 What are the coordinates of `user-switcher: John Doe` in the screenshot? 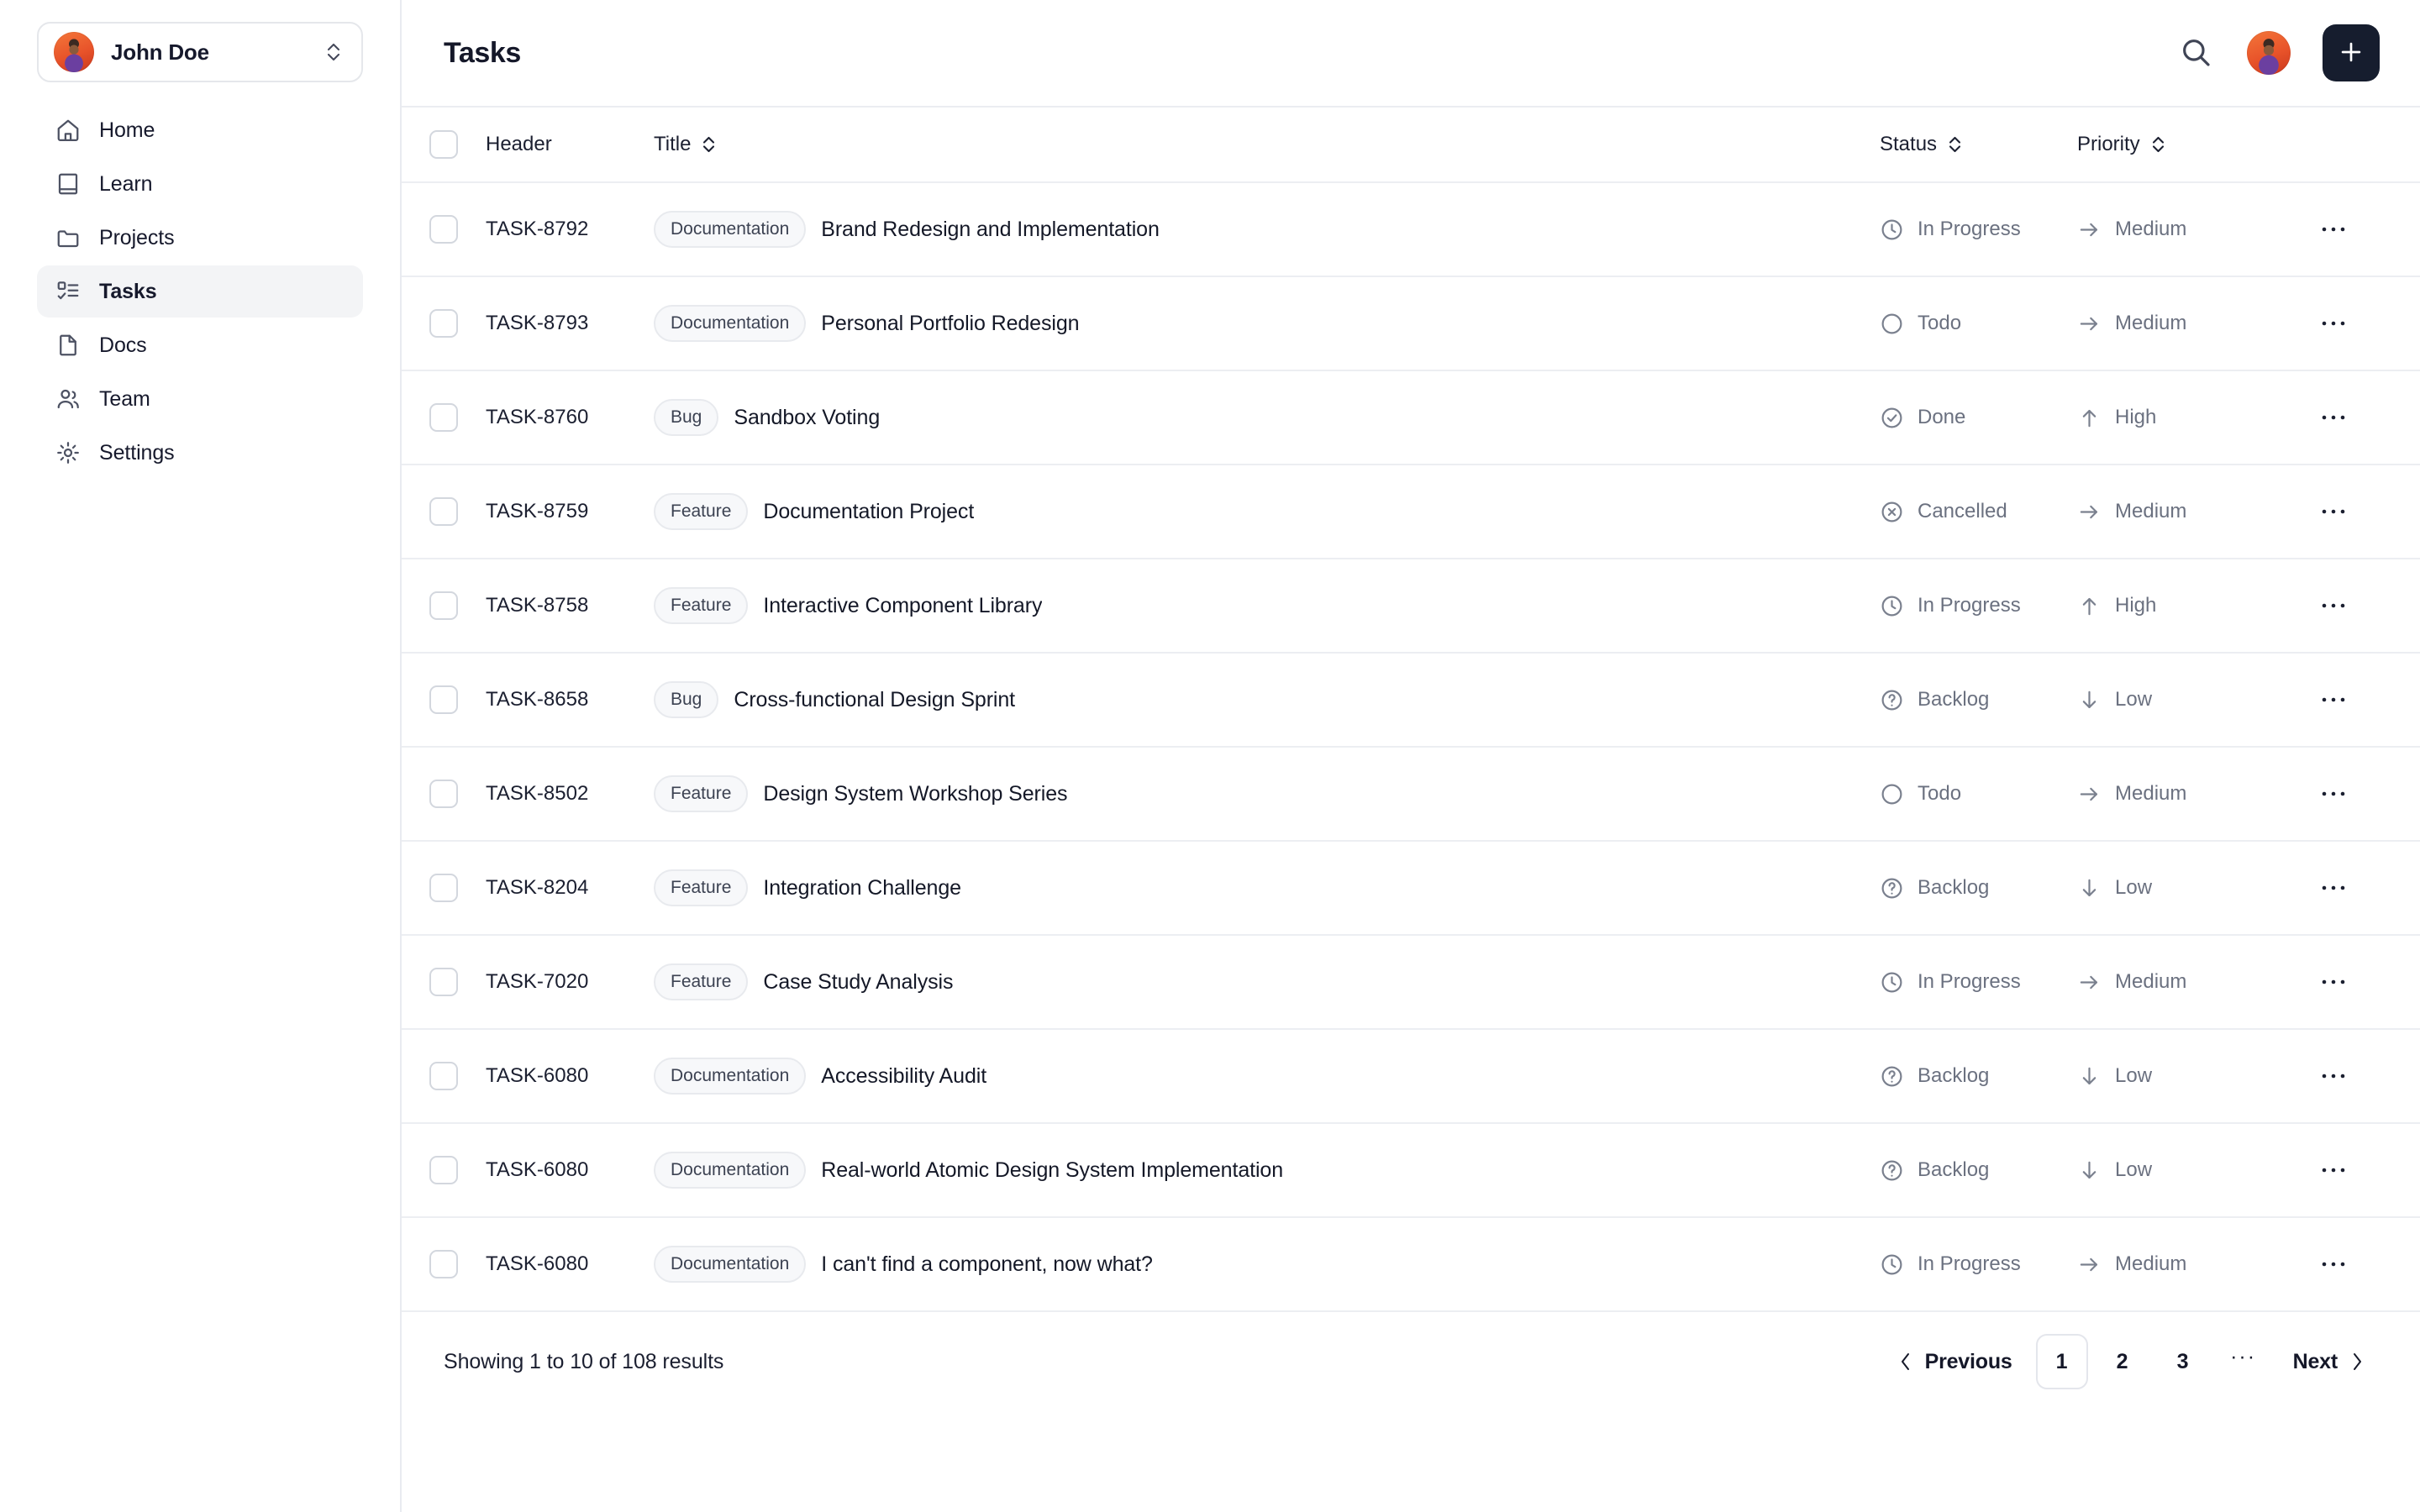 It's located at (200, 52).